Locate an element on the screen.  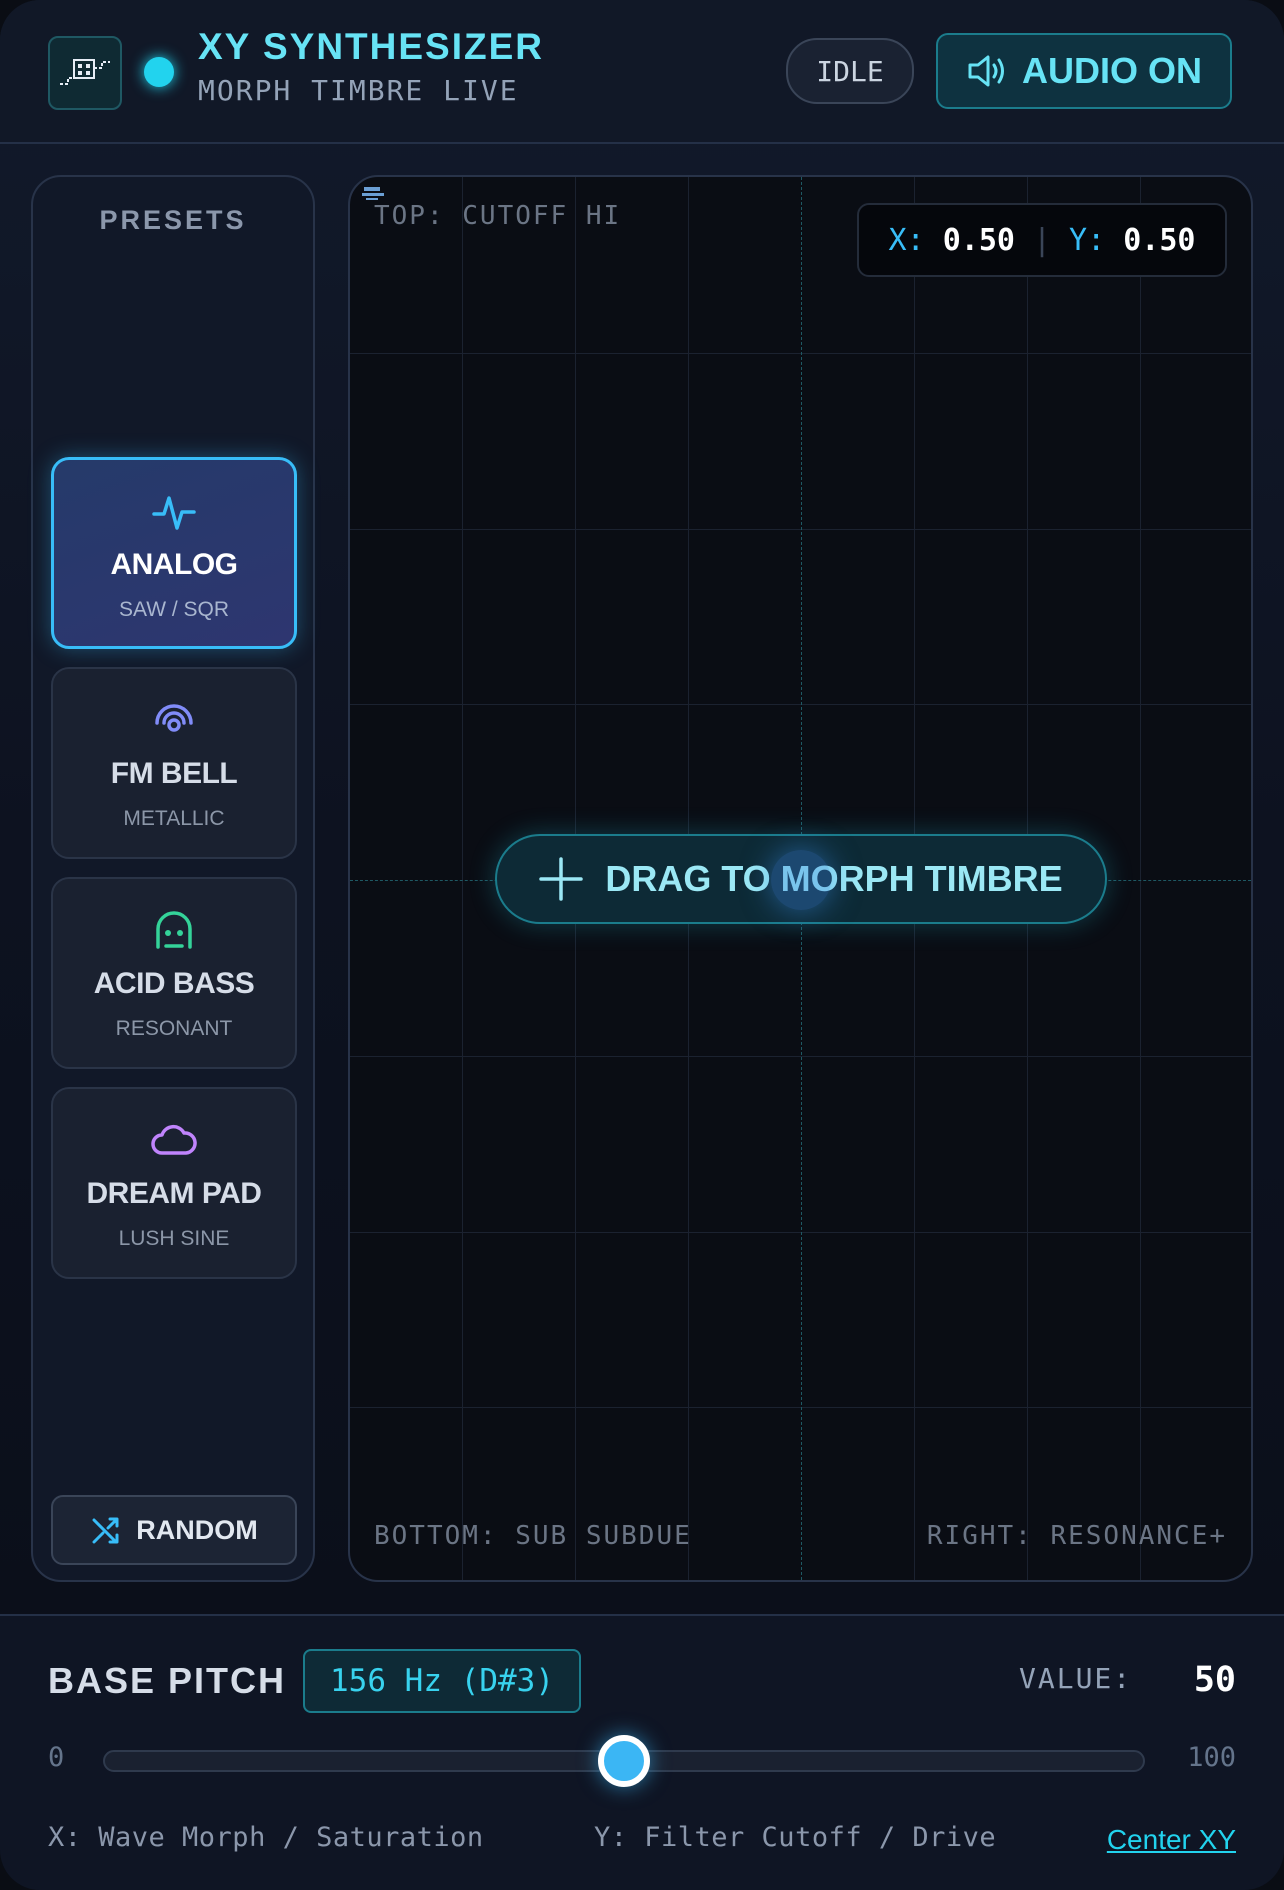
app-subtitle: MORPH TIMBRE LIVE is located at coordinates (358, 90).